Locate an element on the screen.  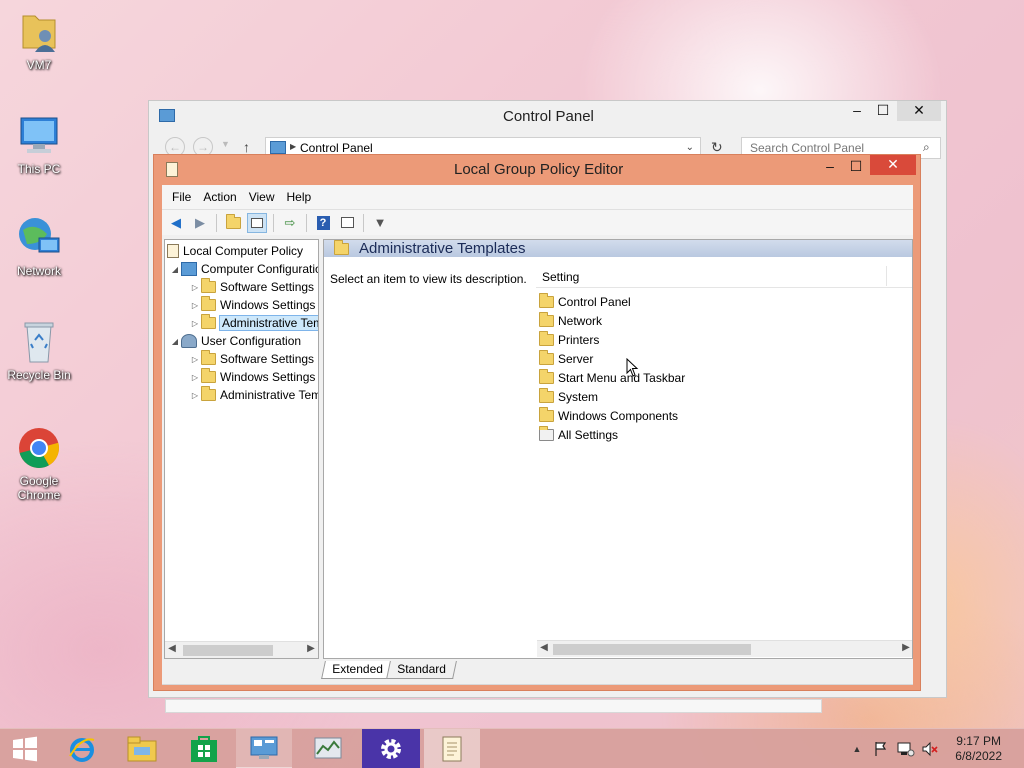
taskbar-performance-monitor is located at coordinates (328, 748).